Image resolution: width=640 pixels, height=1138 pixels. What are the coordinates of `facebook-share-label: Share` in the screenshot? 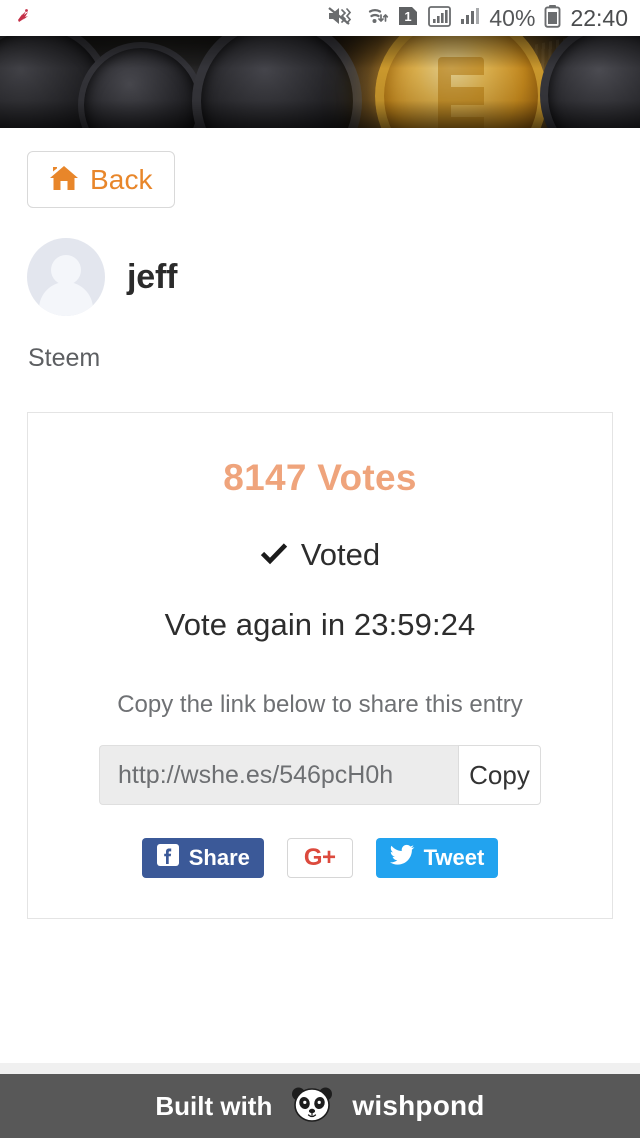 It's located at (219, 857).